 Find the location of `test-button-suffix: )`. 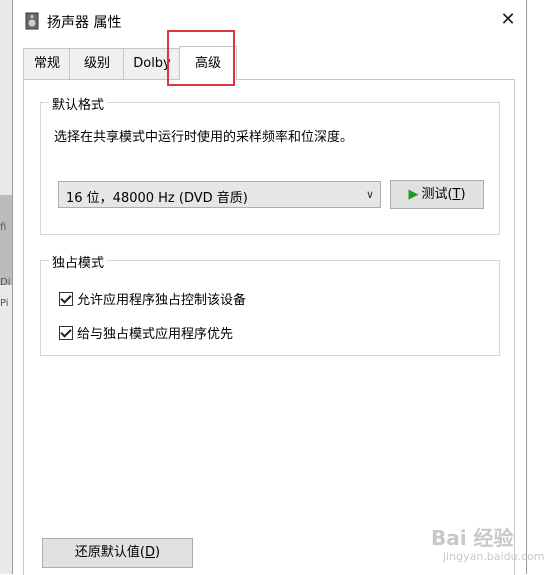

test-button-suffix: ) is located at coordinates (463, 194).